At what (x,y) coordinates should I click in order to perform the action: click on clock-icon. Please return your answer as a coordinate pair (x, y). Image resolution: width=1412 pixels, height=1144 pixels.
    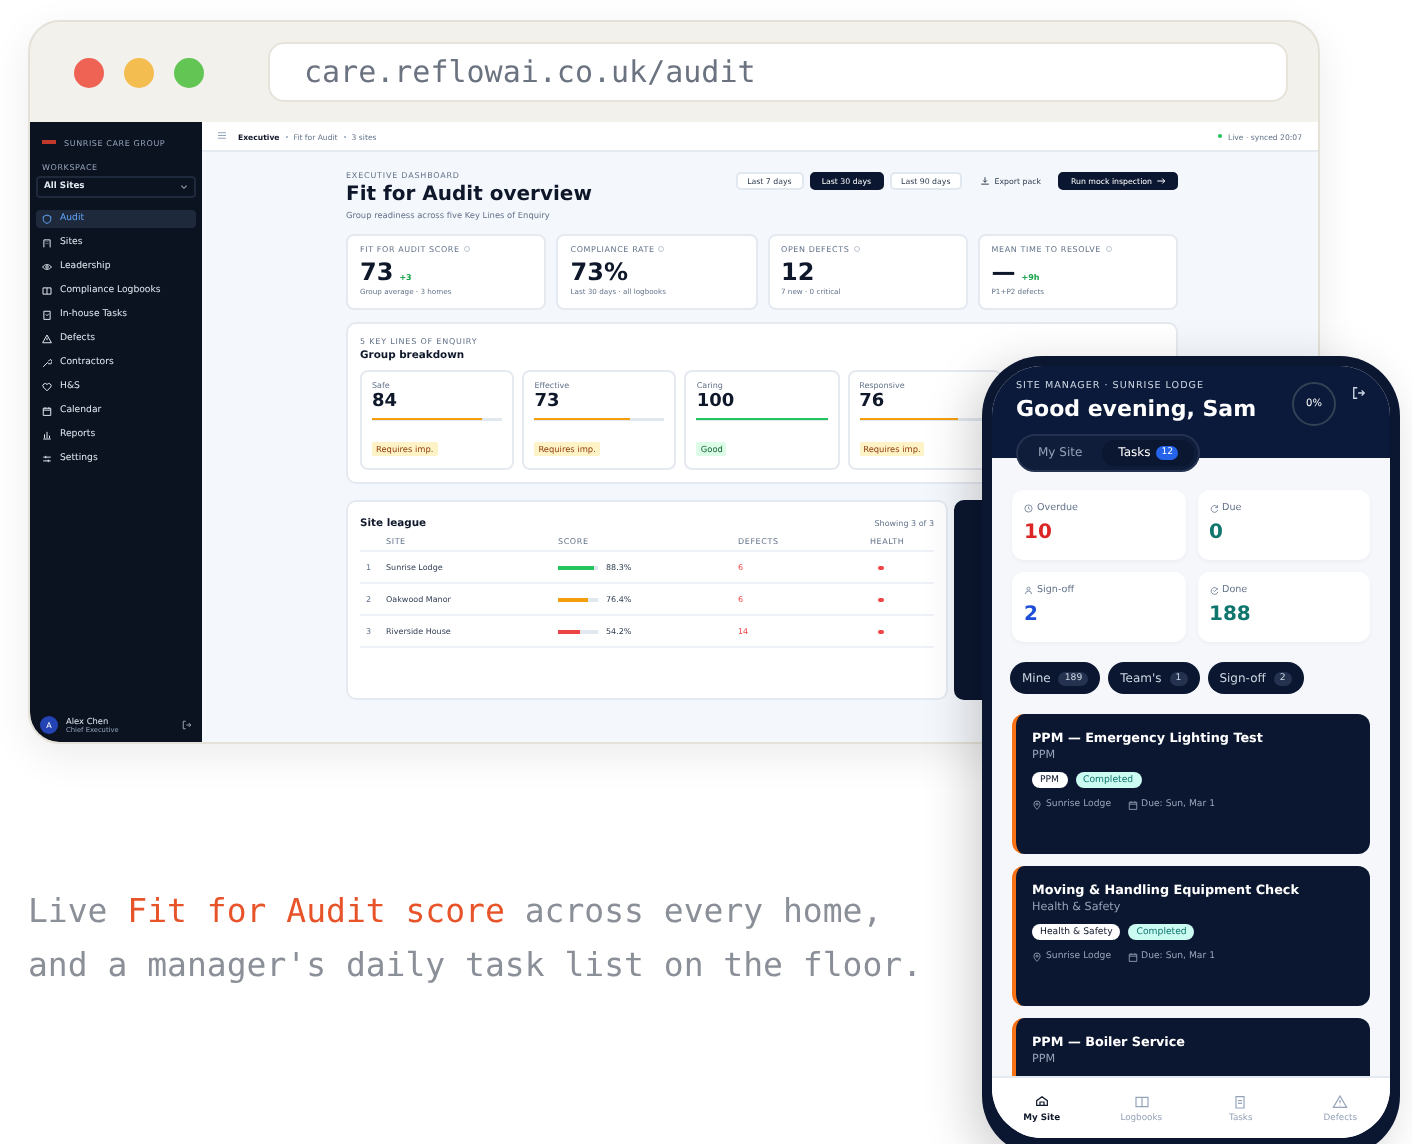
    Looking at the image, I should click on (1028, 509).